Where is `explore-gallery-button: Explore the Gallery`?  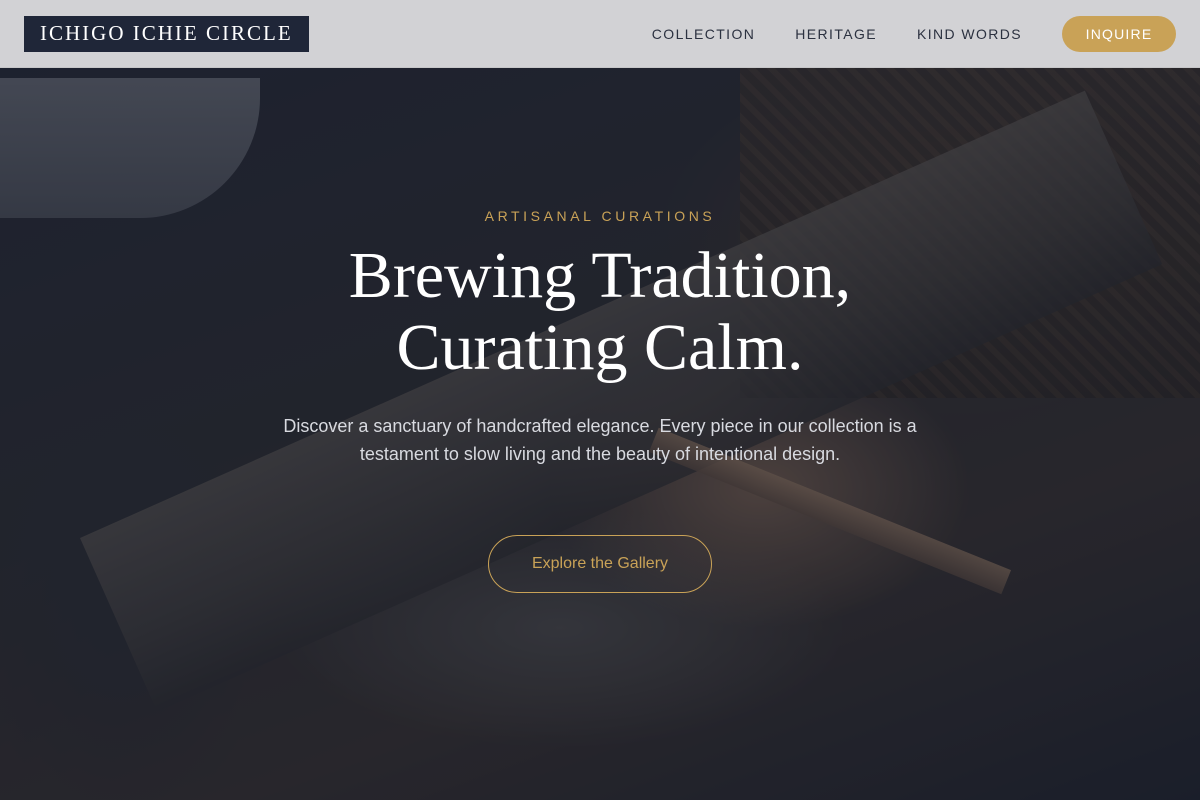 explore-gallery-button: Explore the Gallery is located at coordinates (600, 564).